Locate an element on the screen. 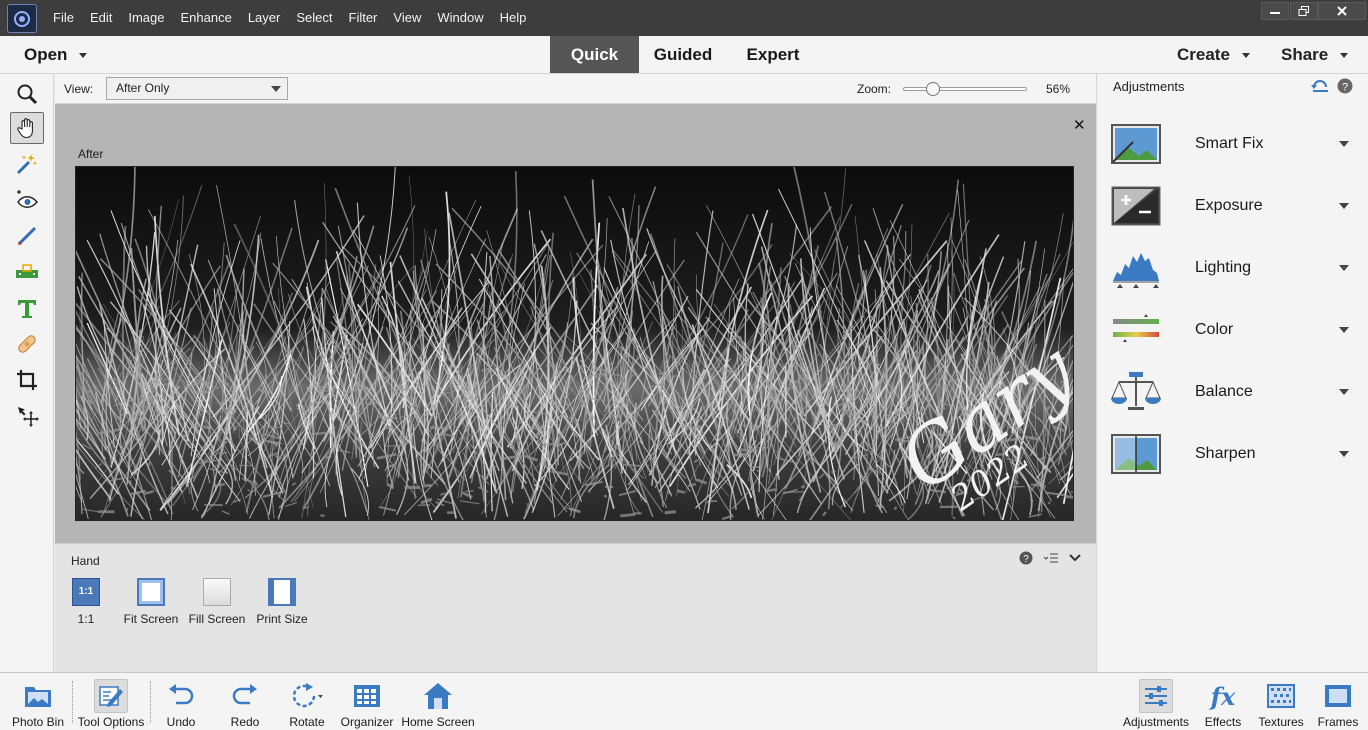 The image size is (1368, 730). adjustment-exposure: Exposure is located at coordinates (1234, 207).